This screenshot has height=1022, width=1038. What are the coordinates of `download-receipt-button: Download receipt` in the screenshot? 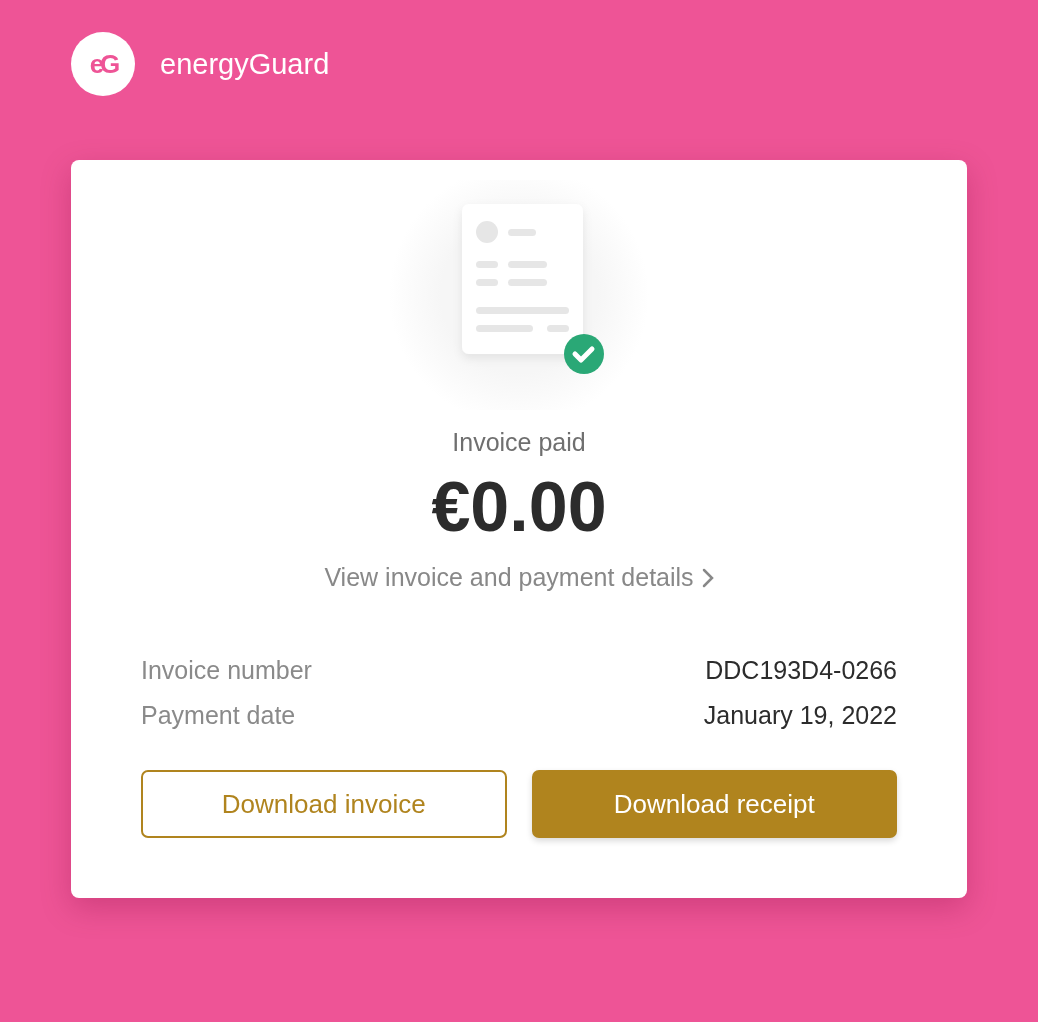 It's located at (714, 804).